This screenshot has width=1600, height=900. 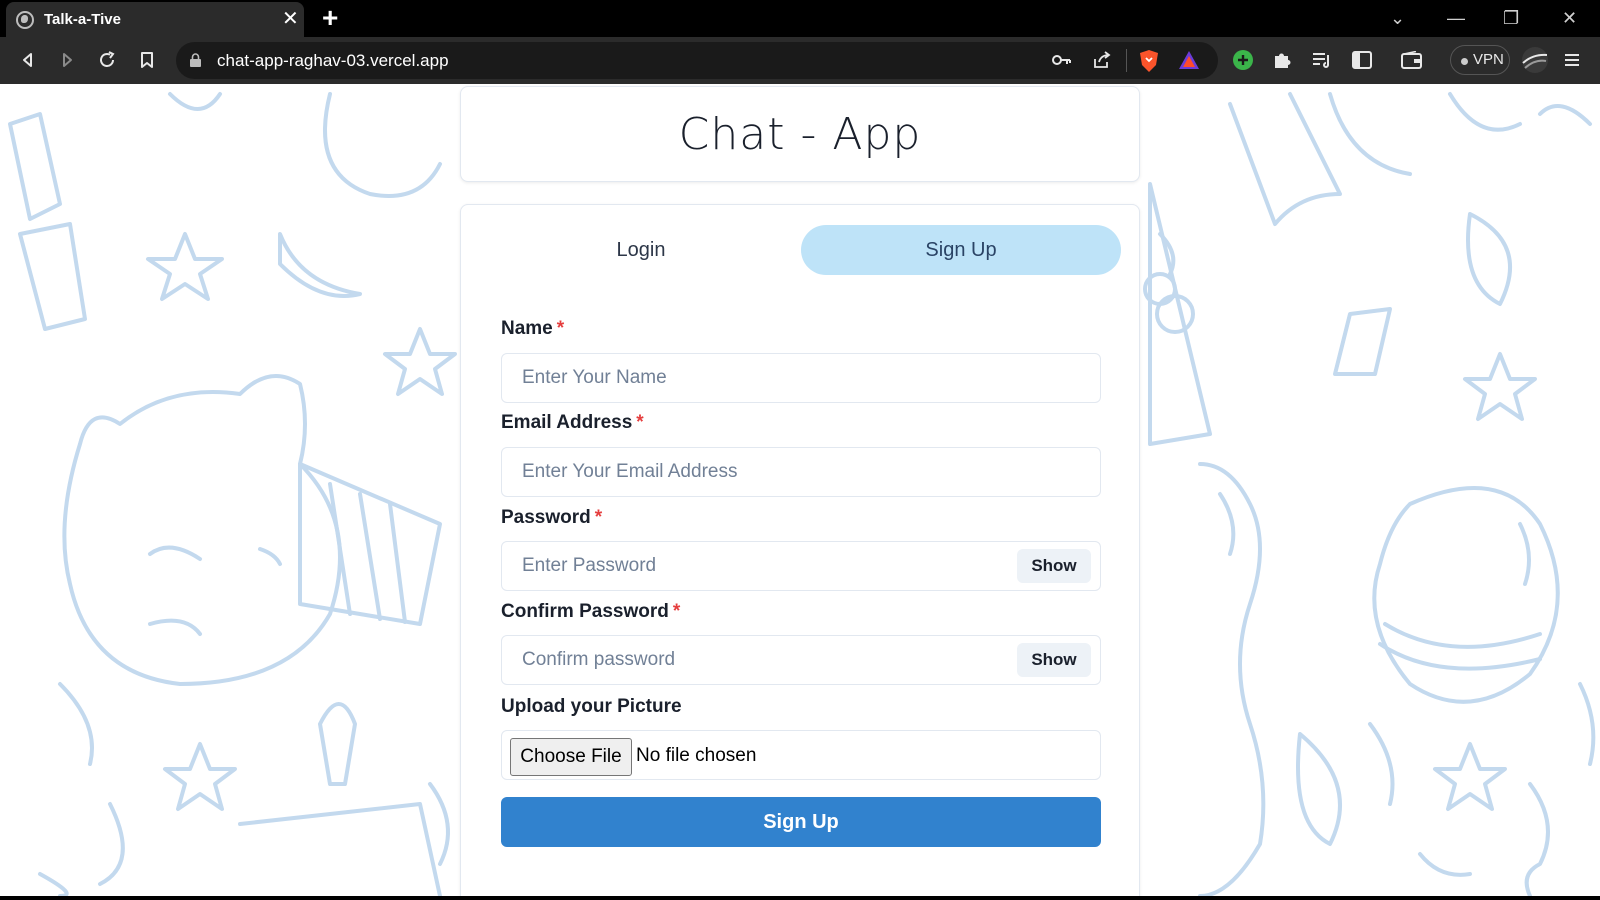 I want to click on extension-plus-icon, so click(x=1243, y=60).